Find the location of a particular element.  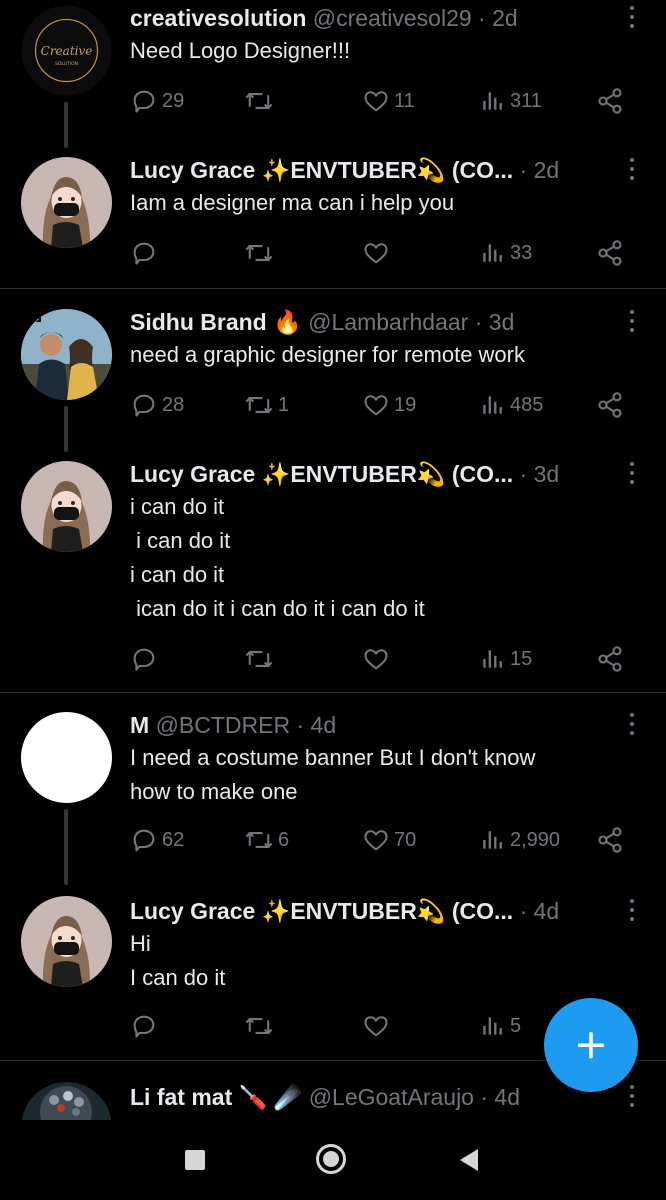

reply-button: 29 is located at coordinates (157, 101).